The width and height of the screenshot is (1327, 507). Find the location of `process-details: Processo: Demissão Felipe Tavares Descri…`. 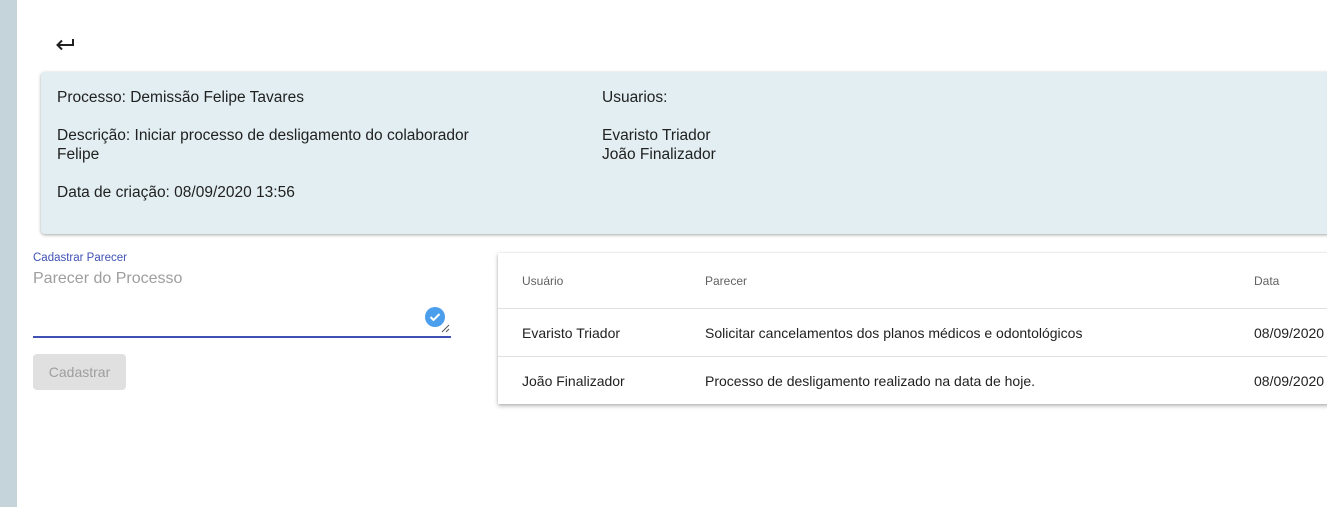

process-details: Processo: Demissão Felipe Tavares Descri… is located at coordinates (282, 145).